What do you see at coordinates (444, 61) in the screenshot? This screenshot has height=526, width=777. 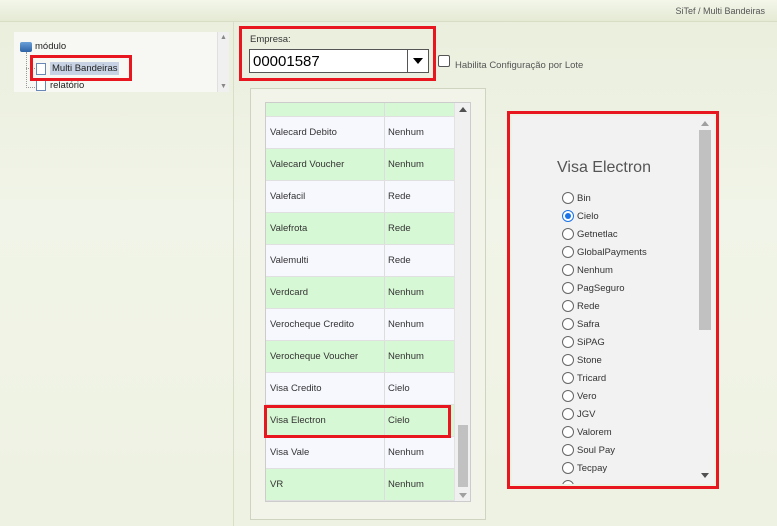 I see `lote-checkbox` at bounding box center [444, 61].